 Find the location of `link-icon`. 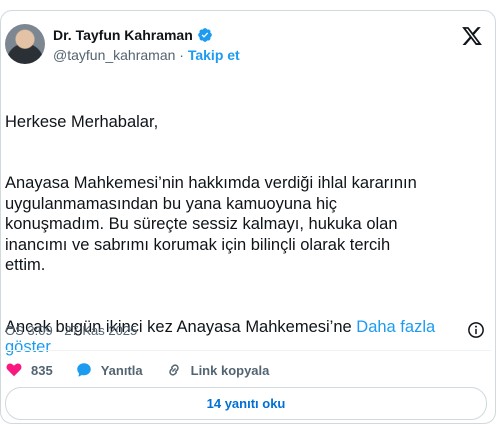

link-icon is located at coordinates (173, 370).